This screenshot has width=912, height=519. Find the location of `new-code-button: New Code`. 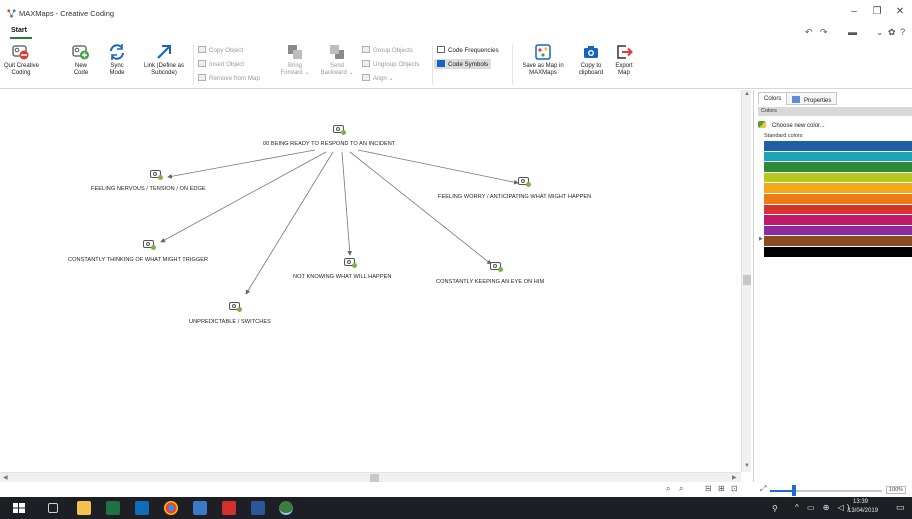

new-code-button: New Code is located at coordinates (81, 60).